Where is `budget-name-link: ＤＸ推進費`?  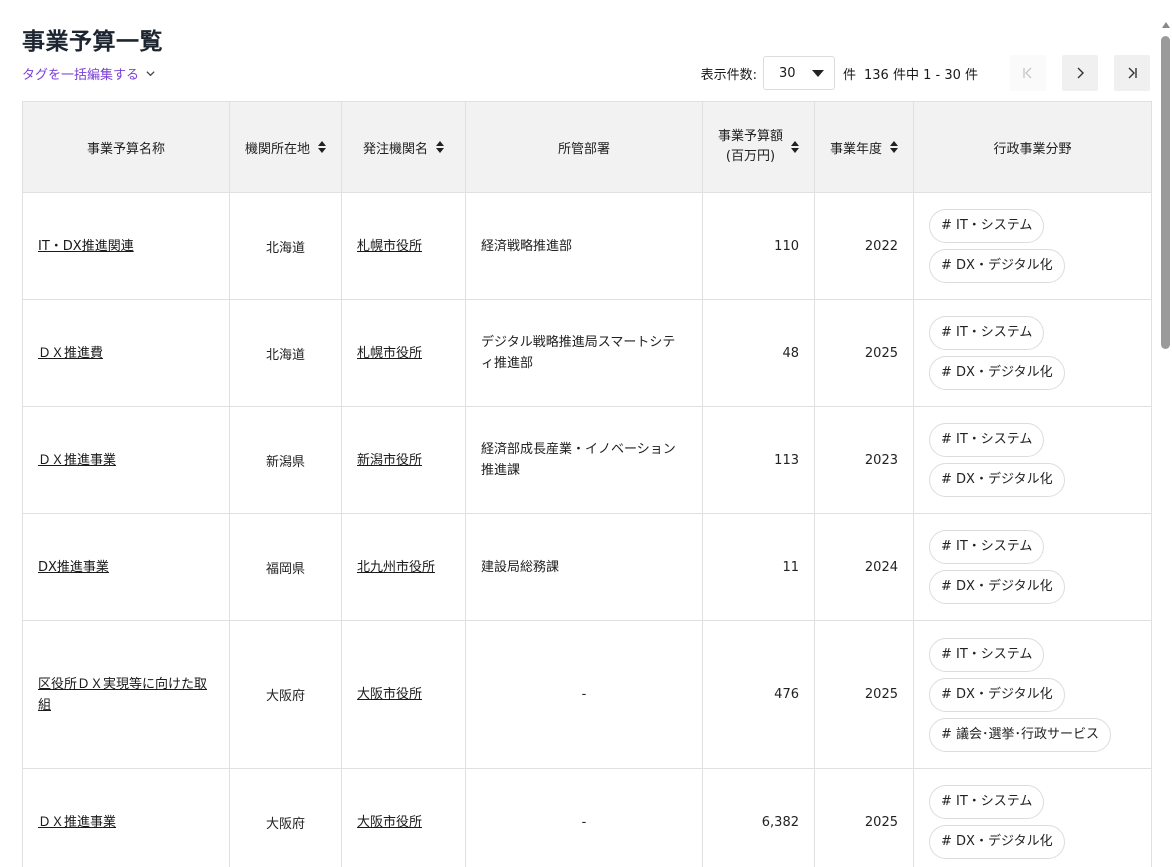 budget-name-link: ＤＸ推進費 is located at coordinates (70, 353).